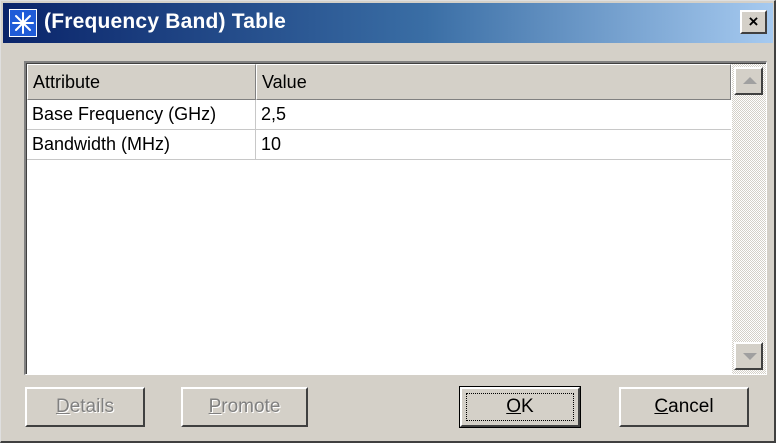 The image size is (776, 443). What do you see at coordinates (520, 407) in the screenshot?
I see `ok-button: OK` at bounding box center [520, 407].